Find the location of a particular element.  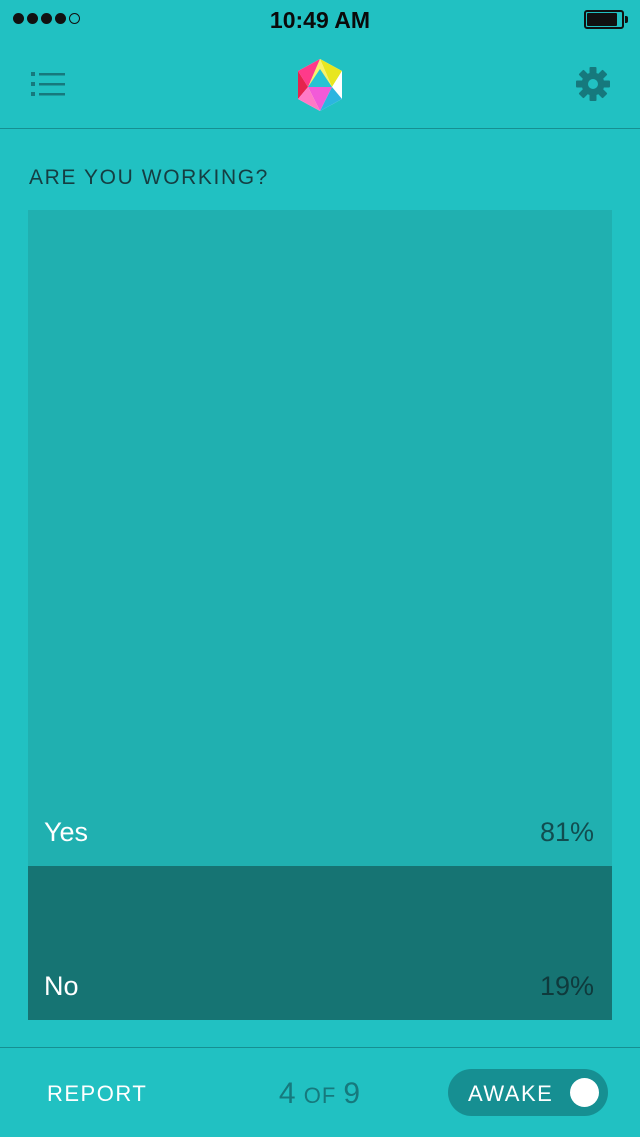

status-bar: 10:49 AM is located at coordinates (320, 20).